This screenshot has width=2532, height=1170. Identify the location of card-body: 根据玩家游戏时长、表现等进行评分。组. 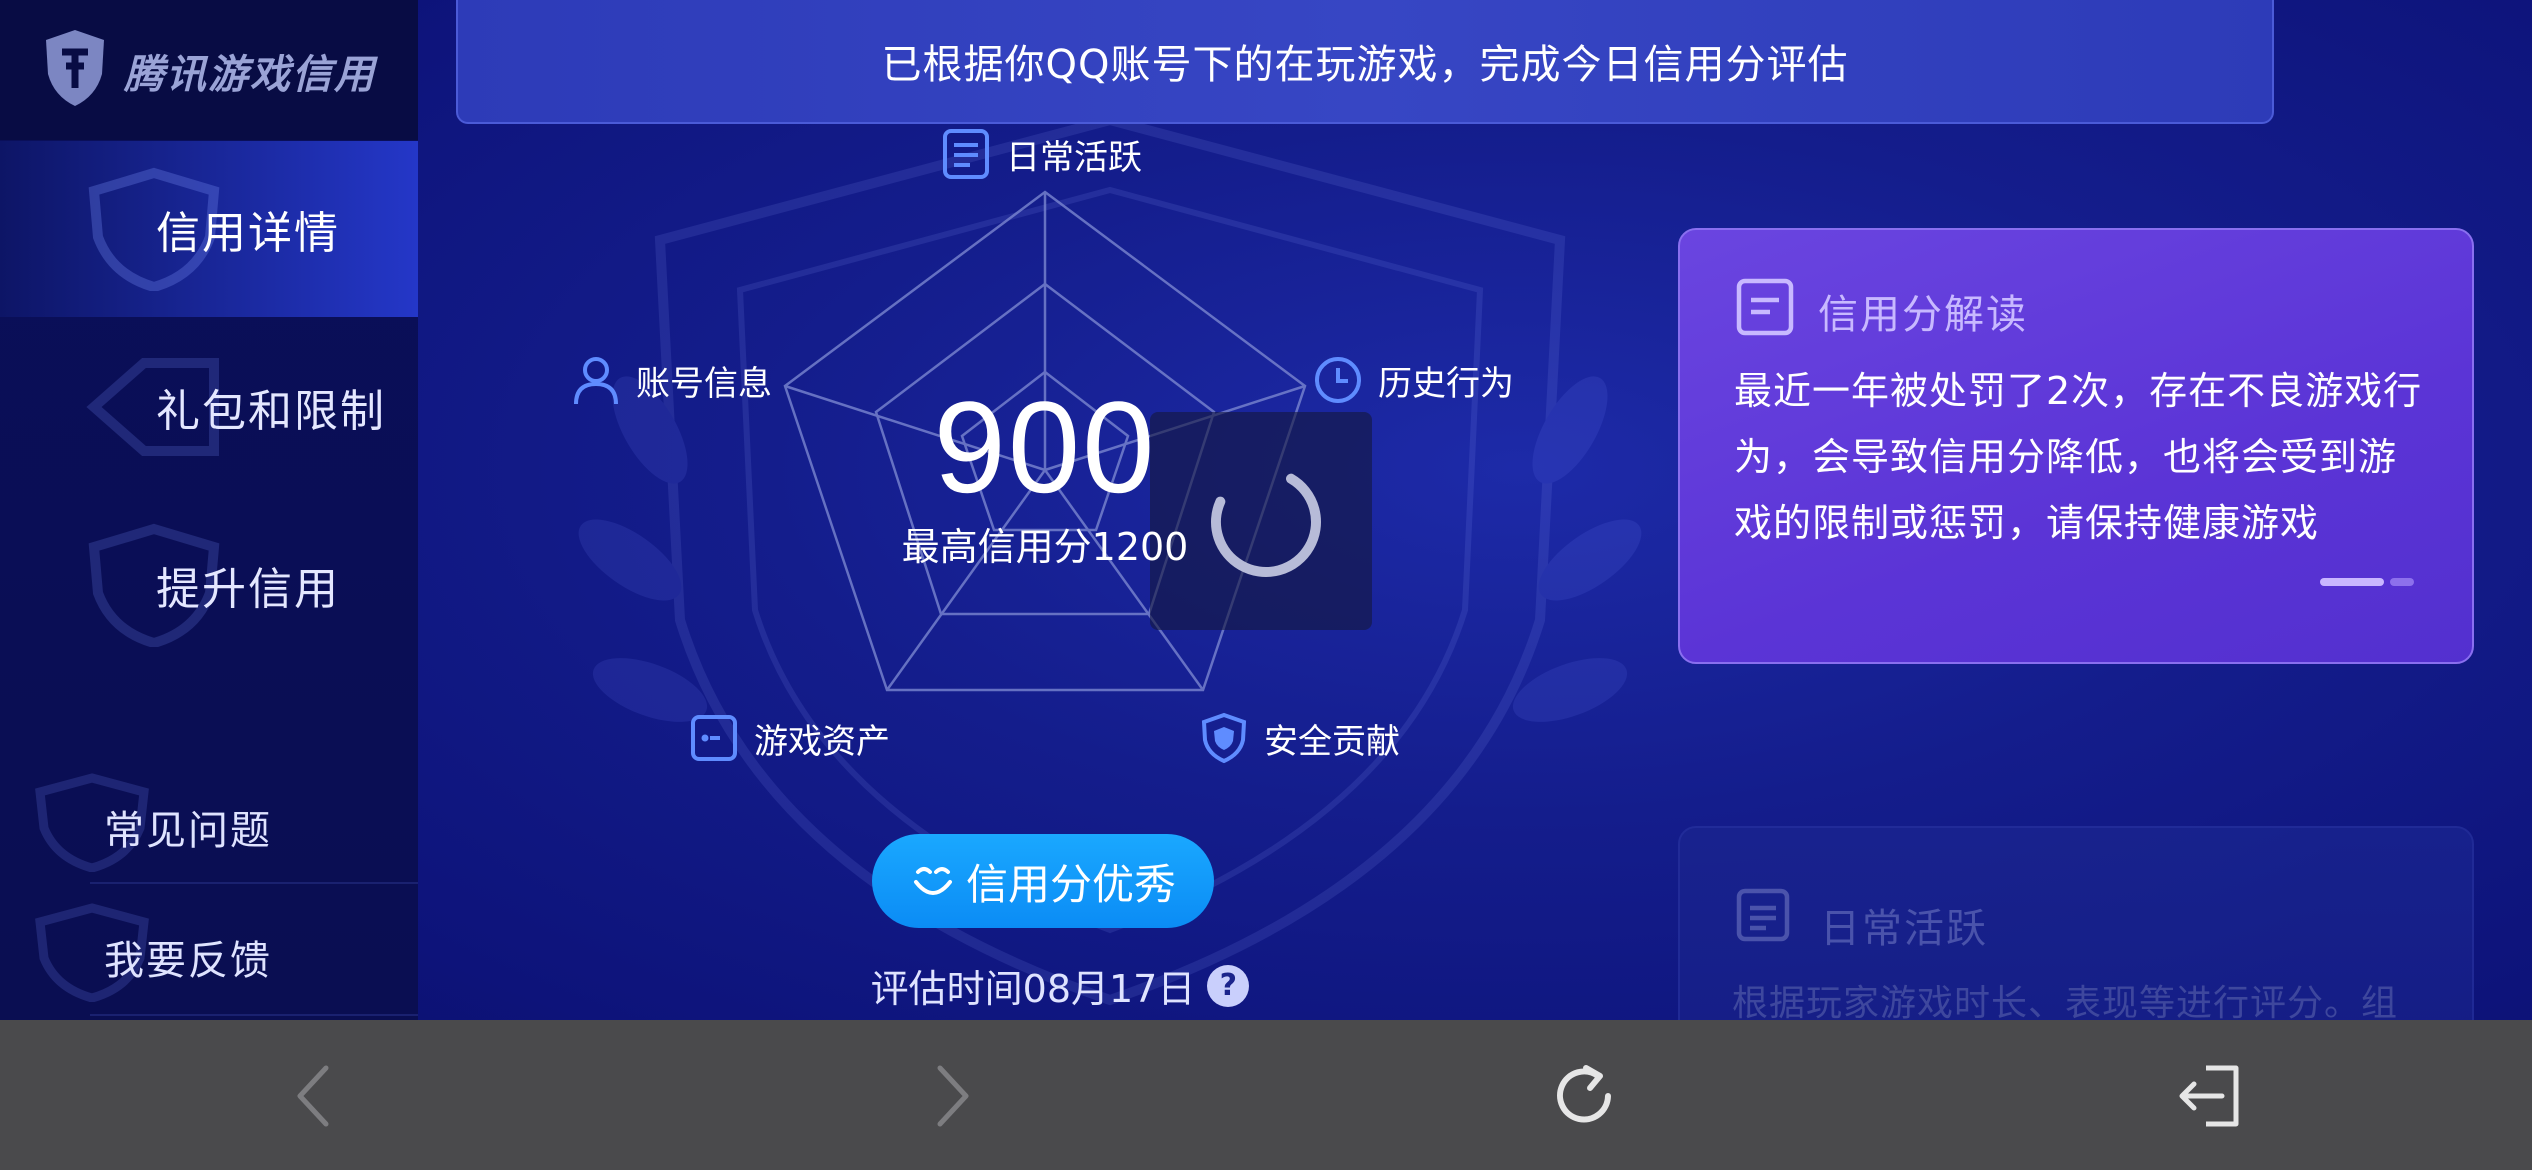
(2065, 1003).